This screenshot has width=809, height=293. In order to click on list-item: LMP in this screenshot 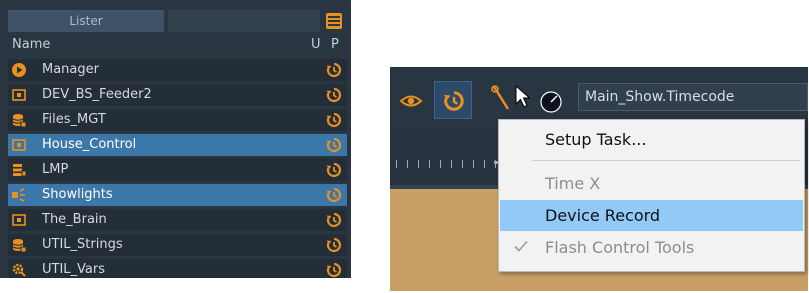, I will do `click(177, 170)`.